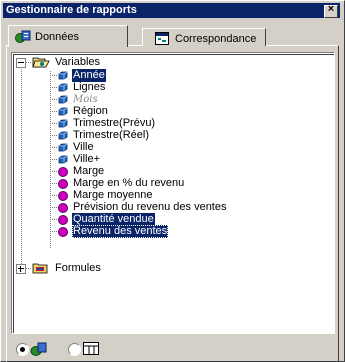 The image size is (345, 362). I want to click on tab-correspondance: Correspondance, so click(204, 37).